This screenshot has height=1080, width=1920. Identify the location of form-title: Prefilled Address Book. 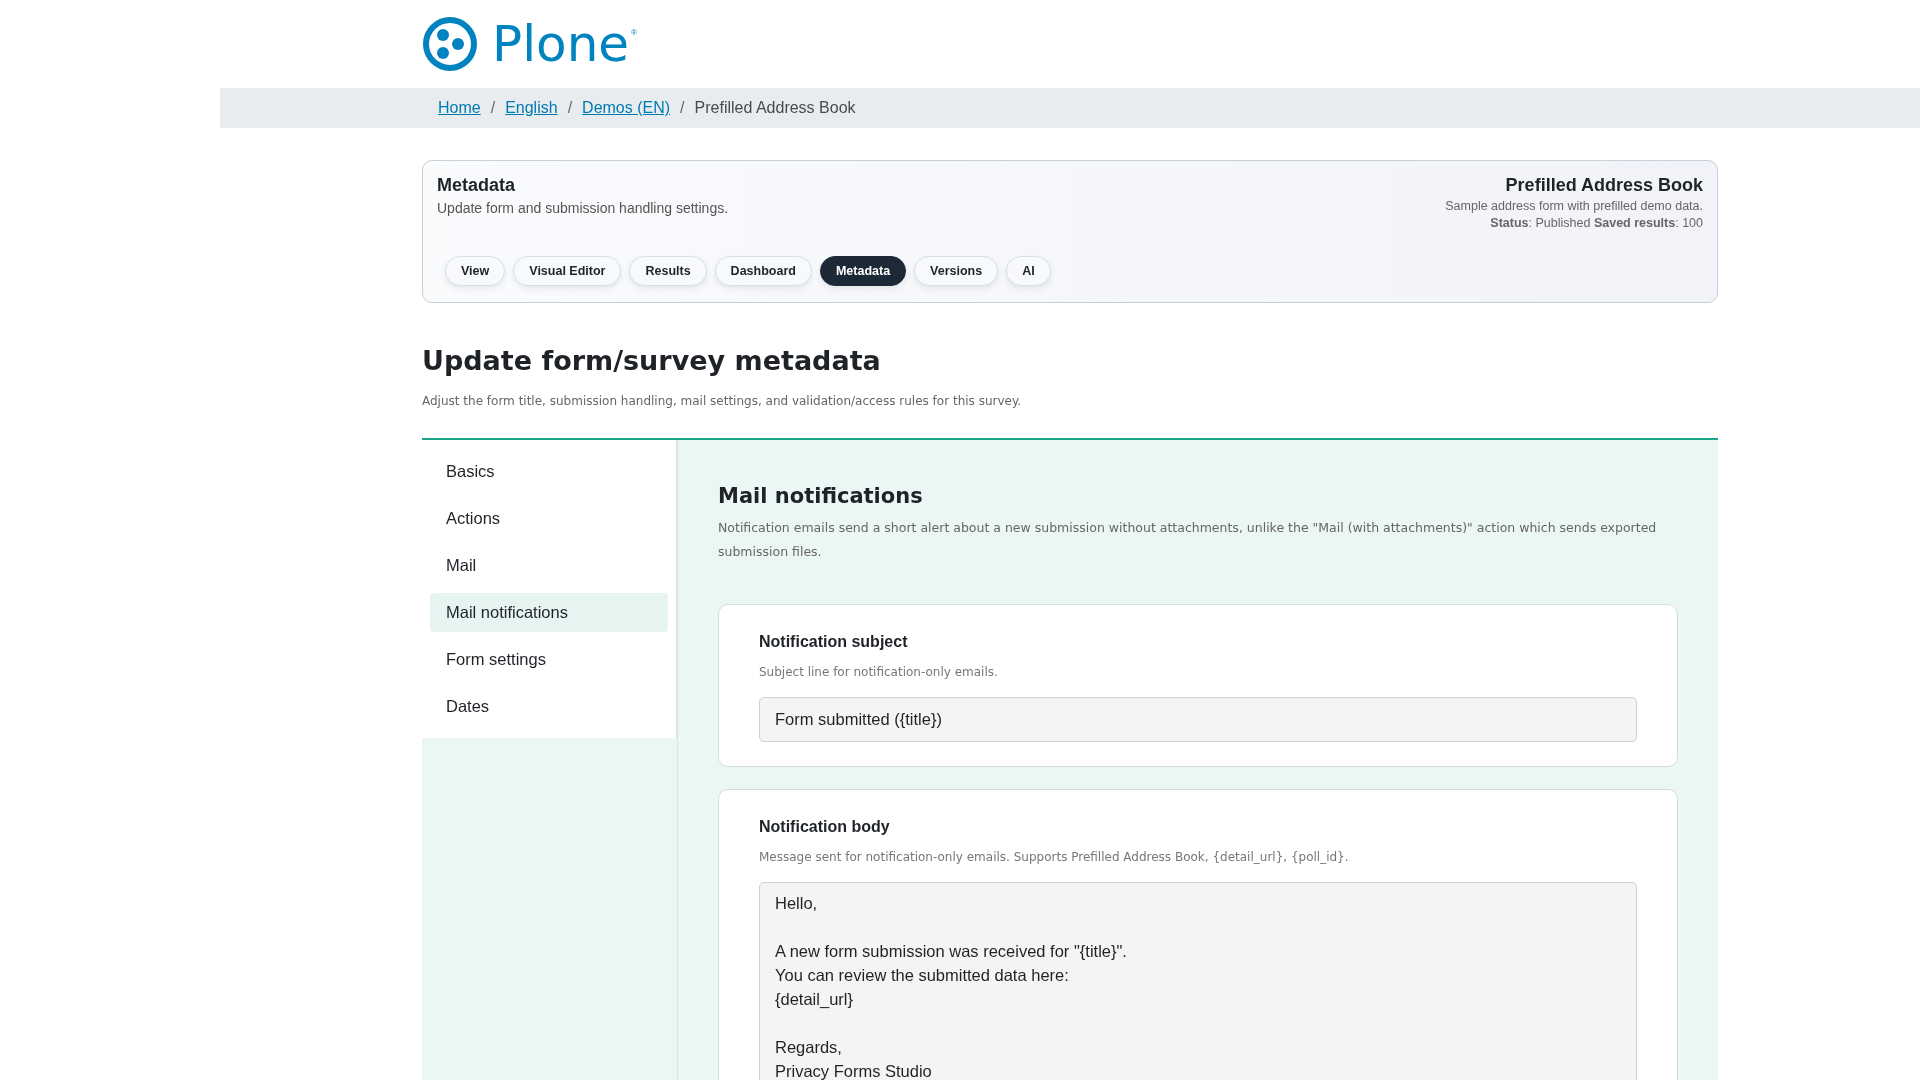
(1604, 185).